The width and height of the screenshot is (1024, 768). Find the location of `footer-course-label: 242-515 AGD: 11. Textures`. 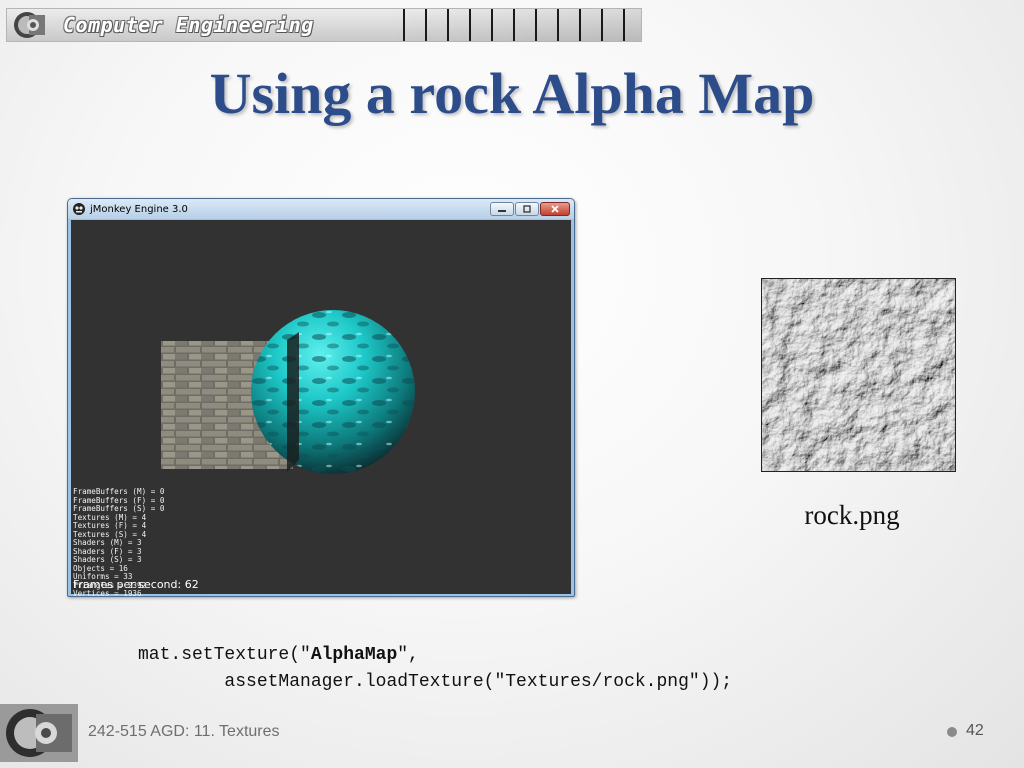

footer-course-label: 242-515 AGD: 11. Textures is located at coordinates (184, 731).